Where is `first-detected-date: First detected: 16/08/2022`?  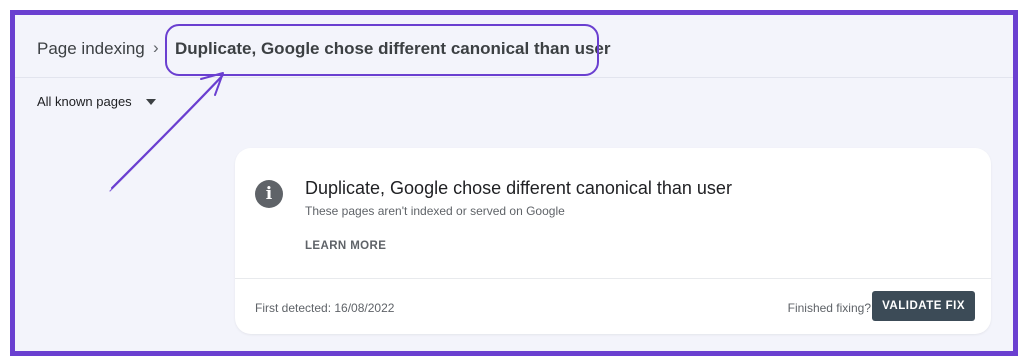 first-detected-date: First detected: 16/08/2022 is located at coordinates (325, 308).